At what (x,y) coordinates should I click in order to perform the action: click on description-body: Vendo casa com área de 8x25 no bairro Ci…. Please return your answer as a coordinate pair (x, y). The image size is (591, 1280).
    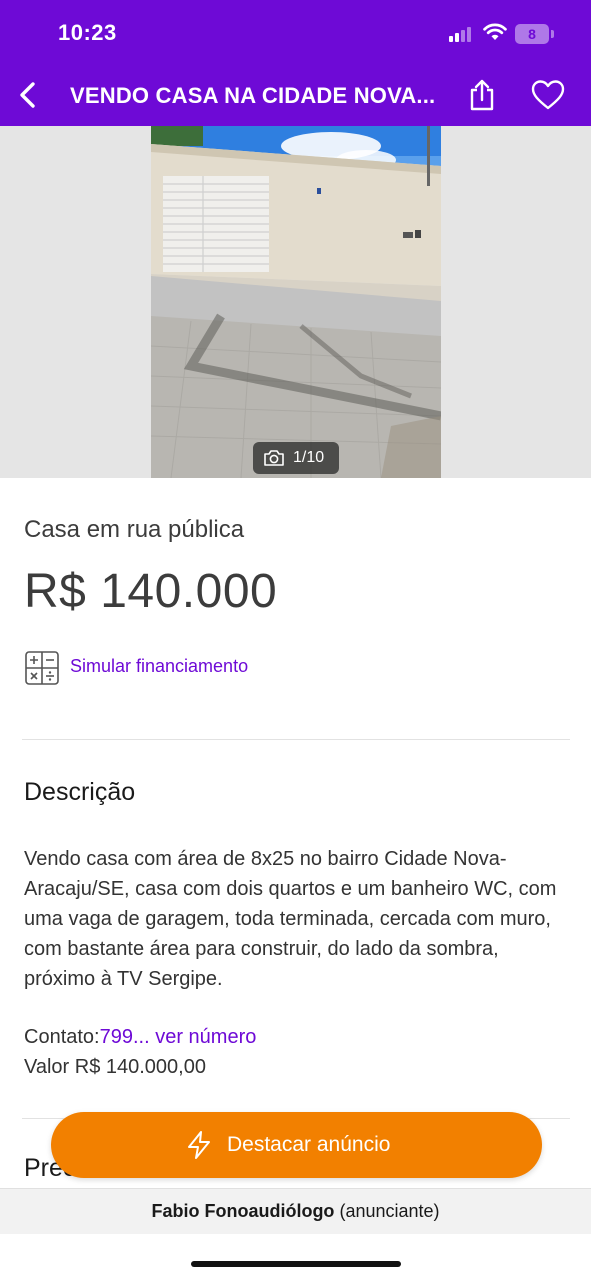
    Looking at the image, I should click on (290, 919).